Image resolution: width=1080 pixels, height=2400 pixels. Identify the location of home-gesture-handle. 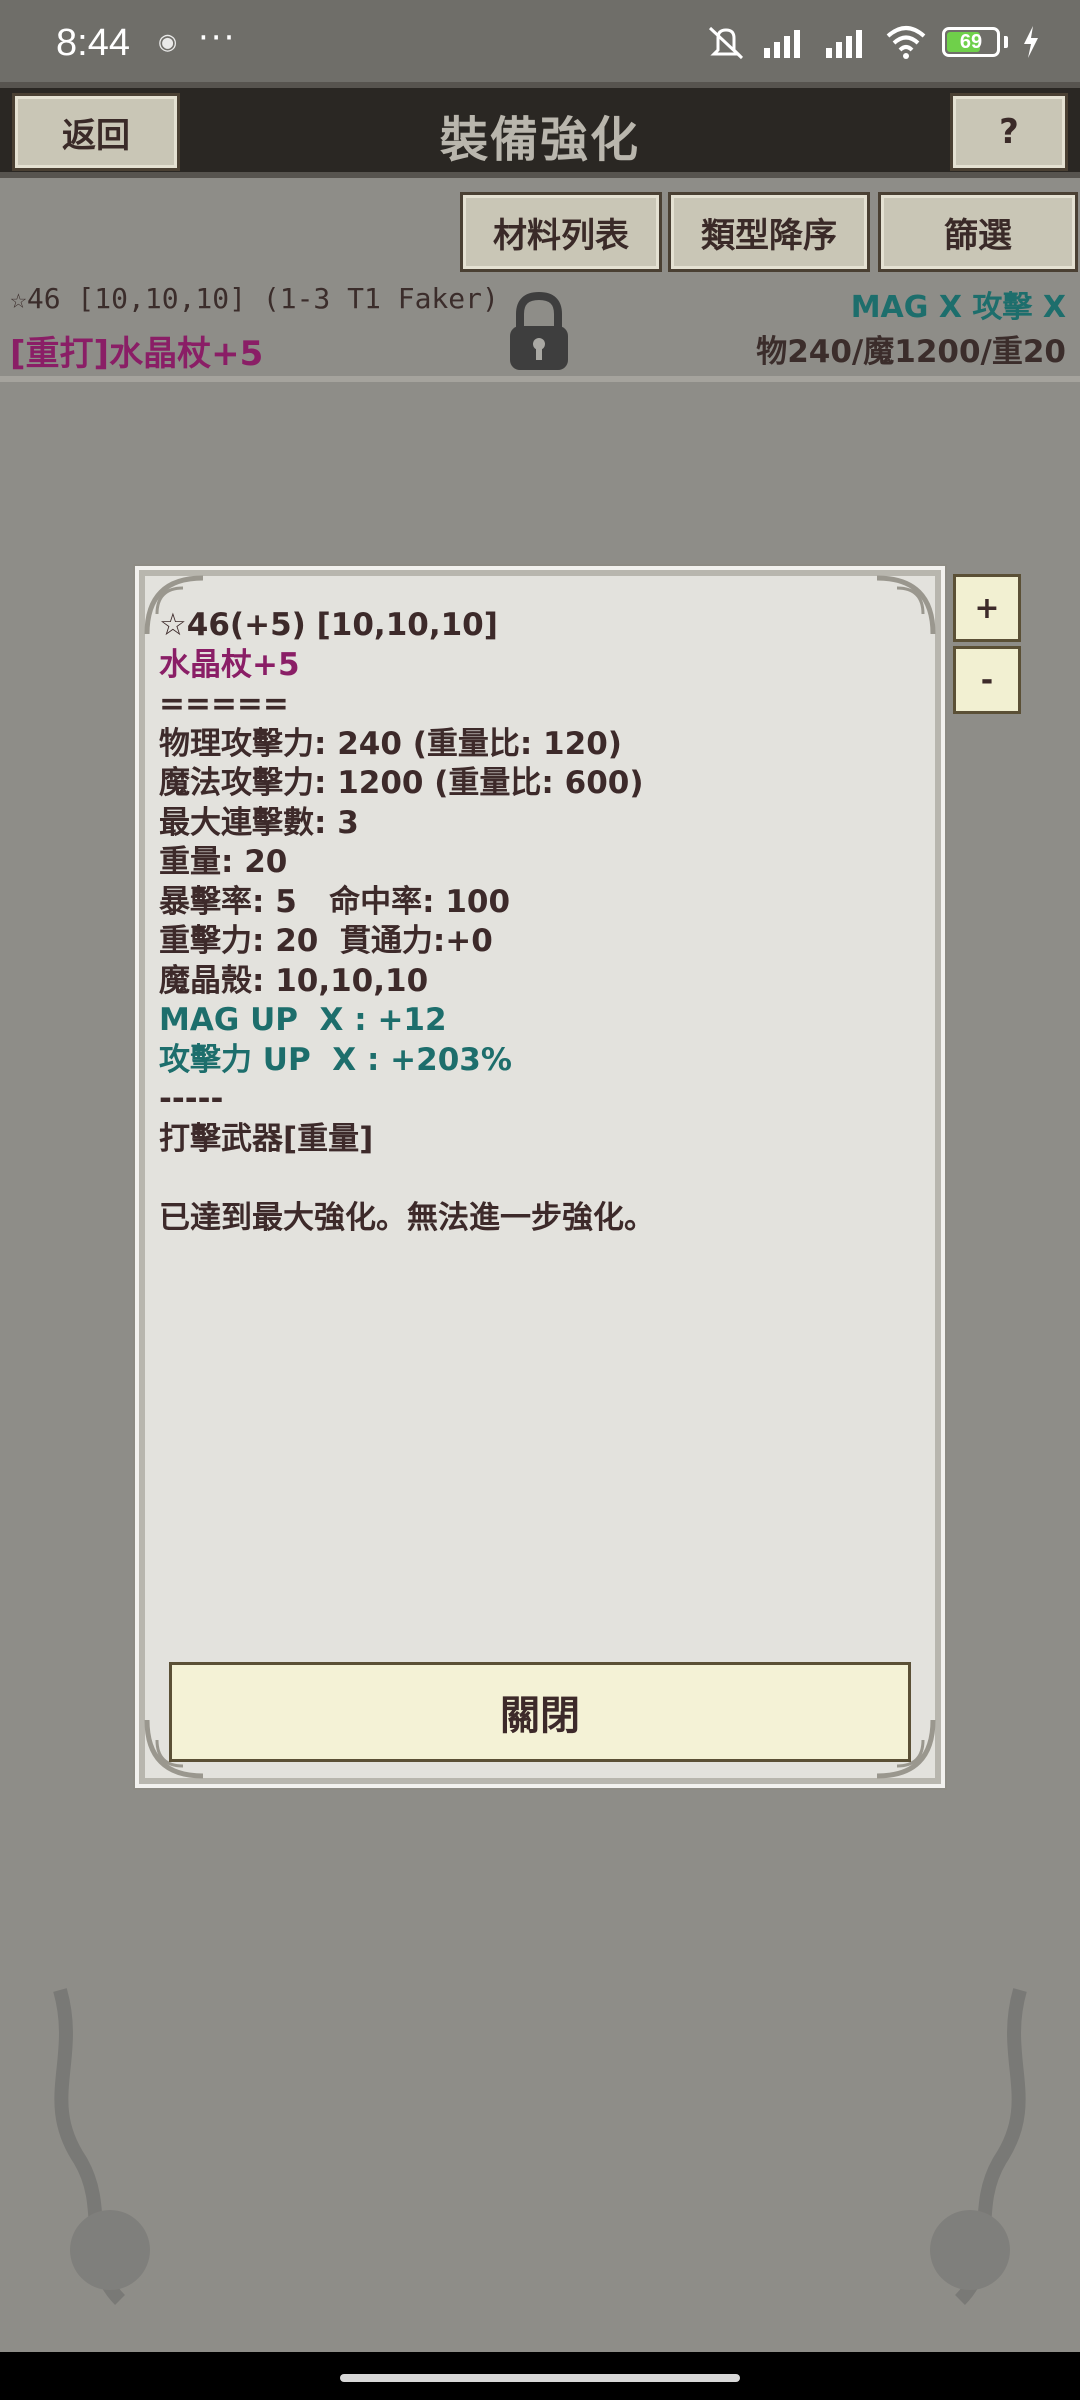
(540, 2378).